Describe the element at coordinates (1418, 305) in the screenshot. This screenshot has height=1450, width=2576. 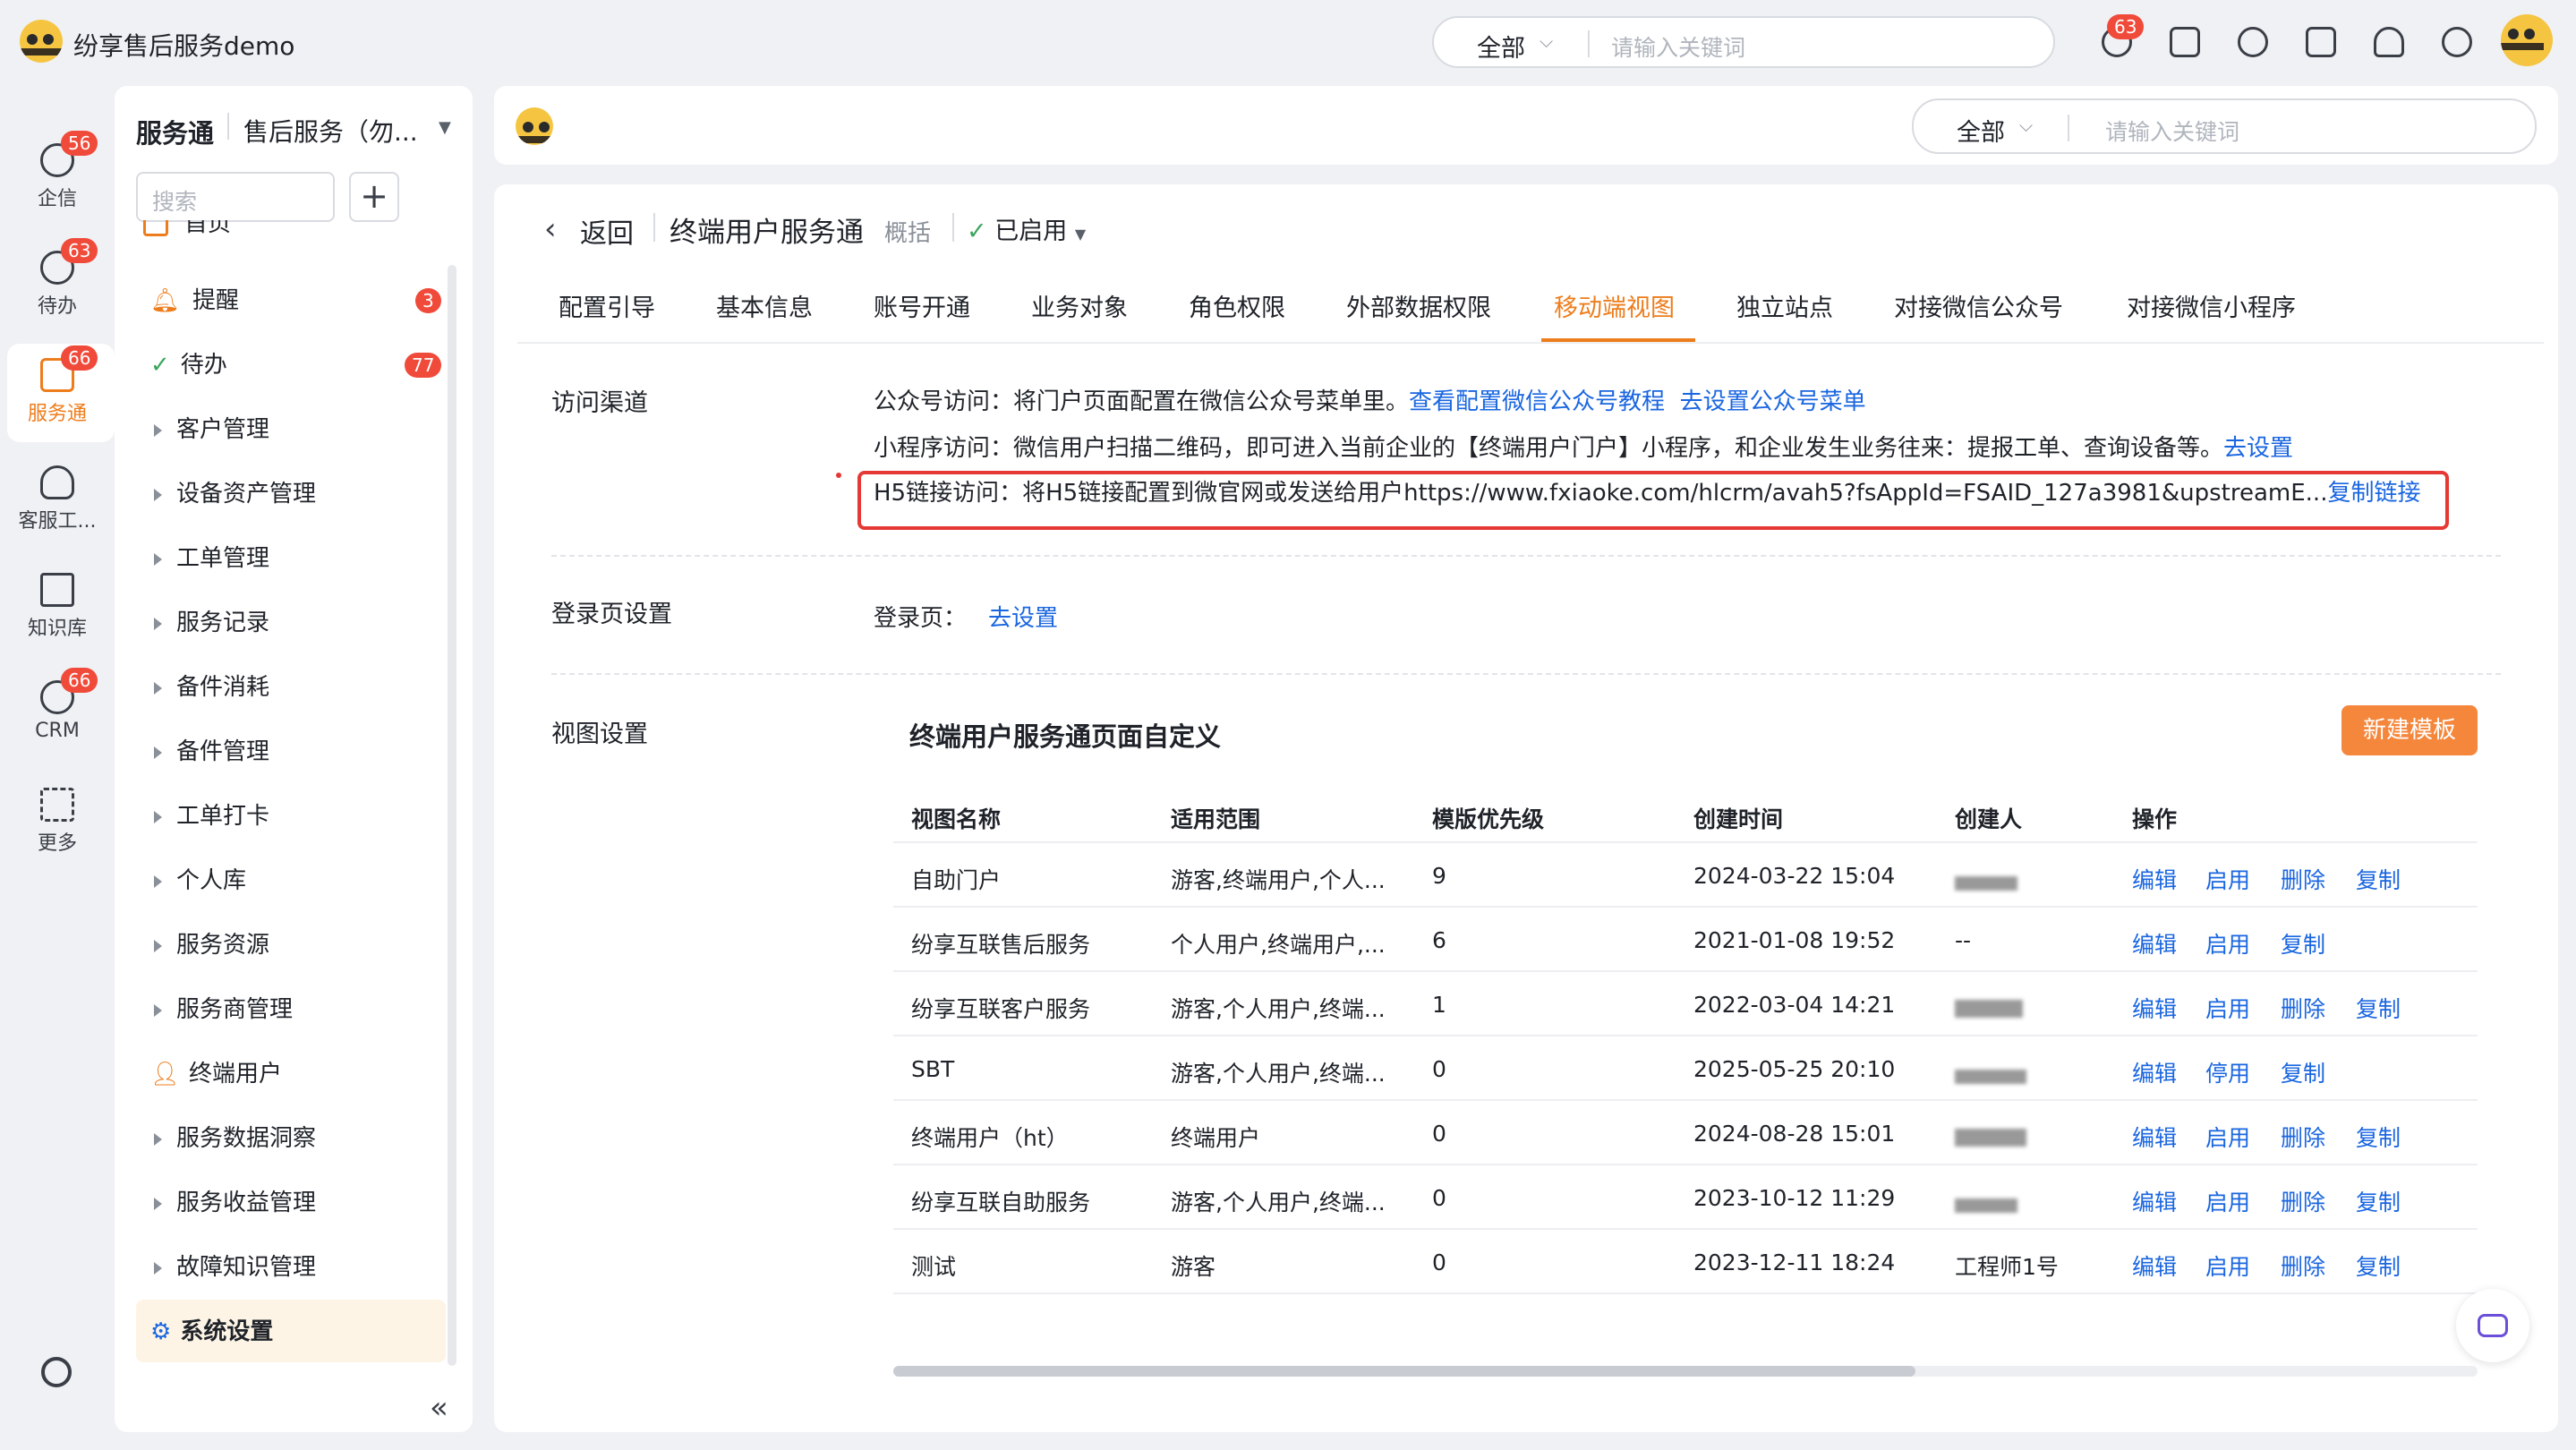
I see `tab-external-data: 外部数据权限` at that location.